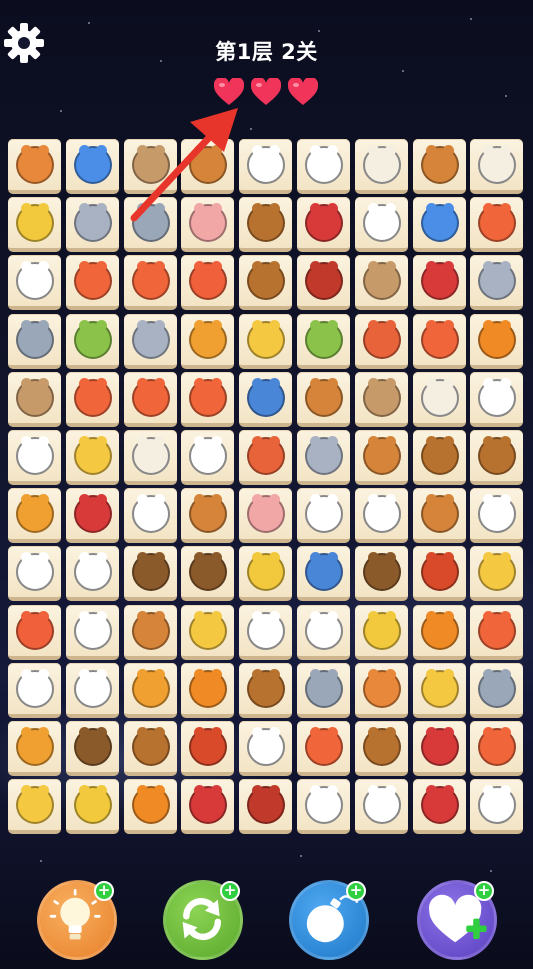 The height and width of the screenshot is (969, 533). I want to click on shuffle-button: +, so click(203, 920).